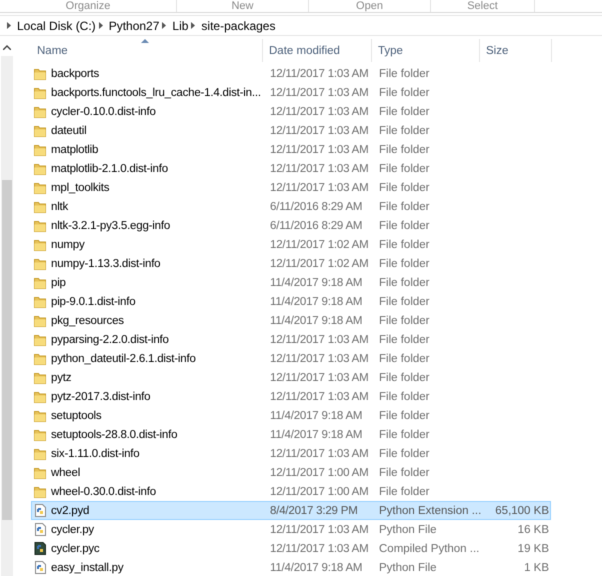 This screenshot has height=576, width=602. I want to click on column-header: Date modified, so click(317, 50).